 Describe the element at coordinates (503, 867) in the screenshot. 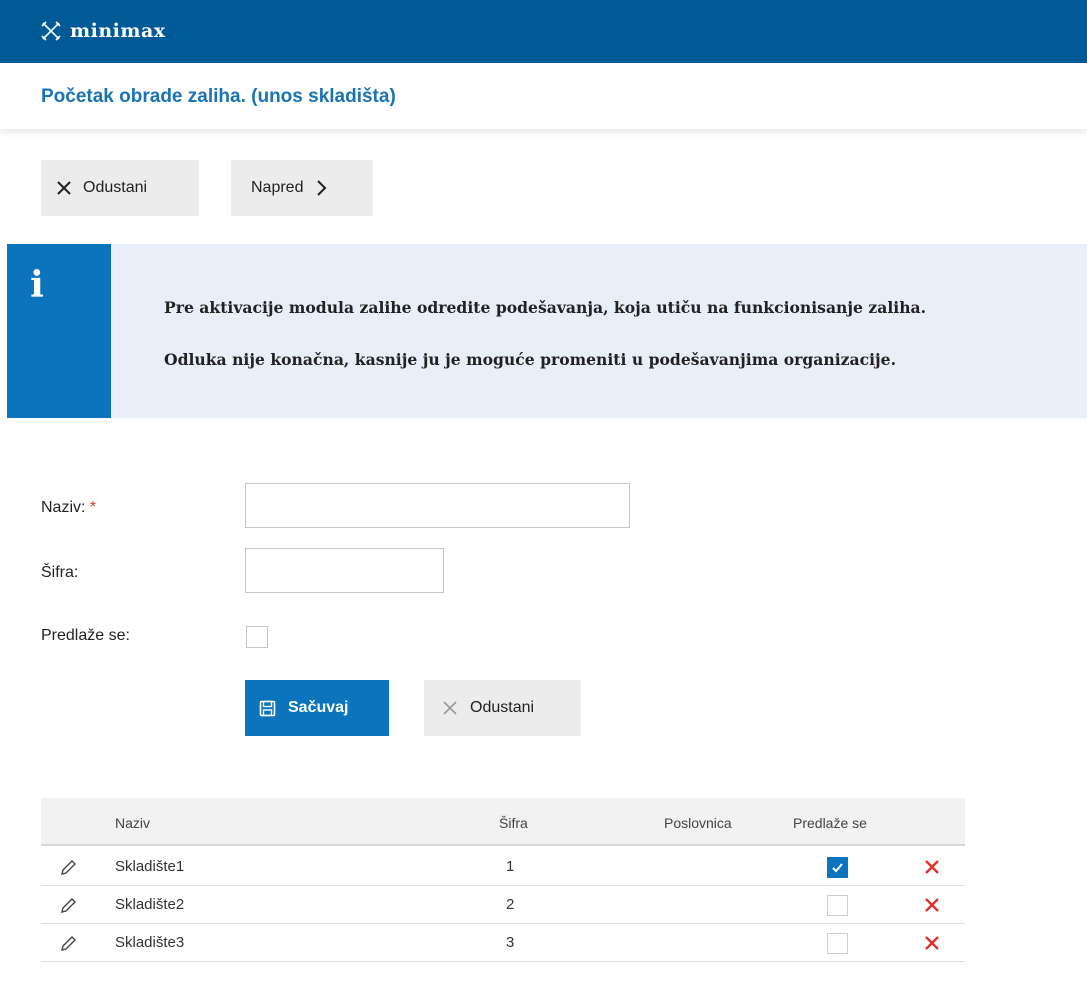

I see `table-row: Skladište1 1` at that location.